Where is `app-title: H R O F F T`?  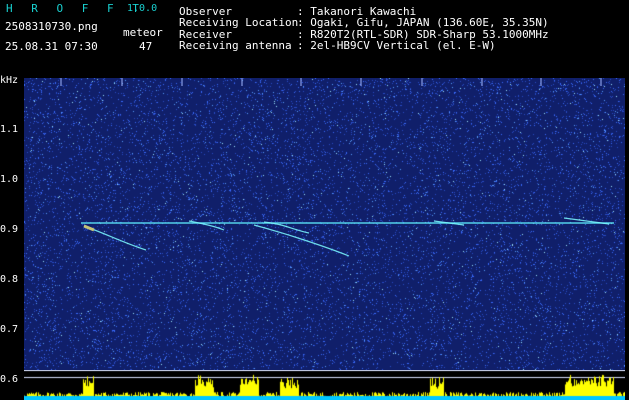 app-title: H R O F F T is located at coordinates (75, 8).